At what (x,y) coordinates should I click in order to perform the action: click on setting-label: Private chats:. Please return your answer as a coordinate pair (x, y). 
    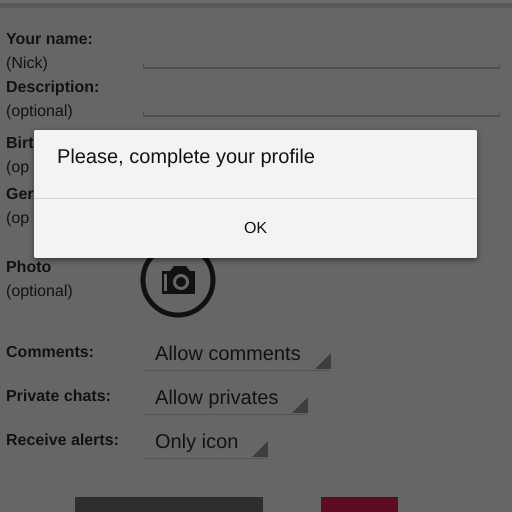
    Looking at the image, I should click on (59, 397).